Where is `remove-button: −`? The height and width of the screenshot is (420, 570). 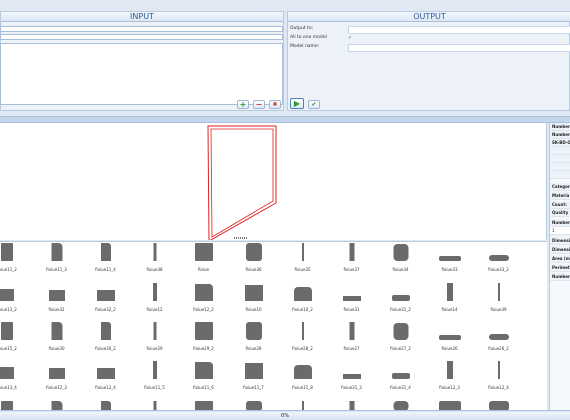 remove-button: − is located at coordinates (259, 104).